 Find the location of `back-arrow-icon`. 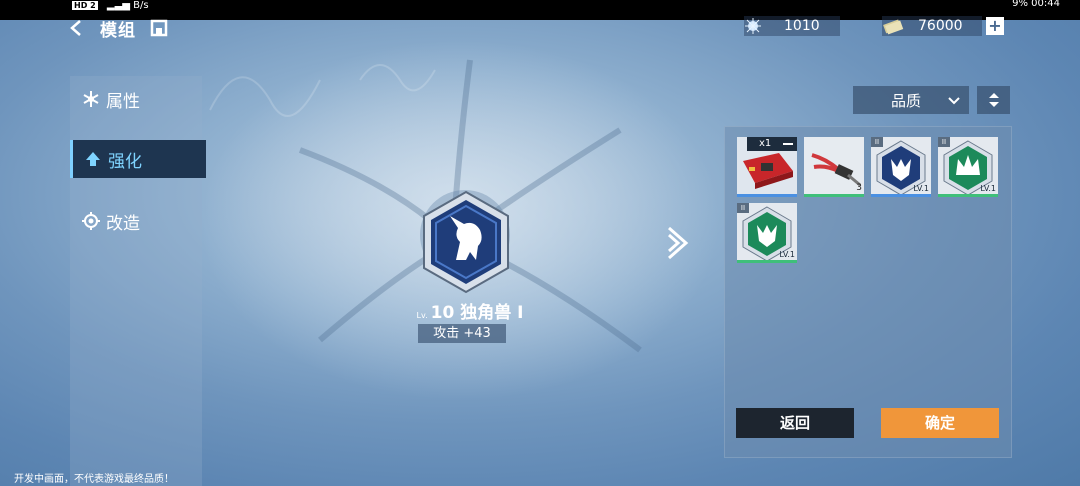

back-arrow-icon is located at coordinates (76, 28).